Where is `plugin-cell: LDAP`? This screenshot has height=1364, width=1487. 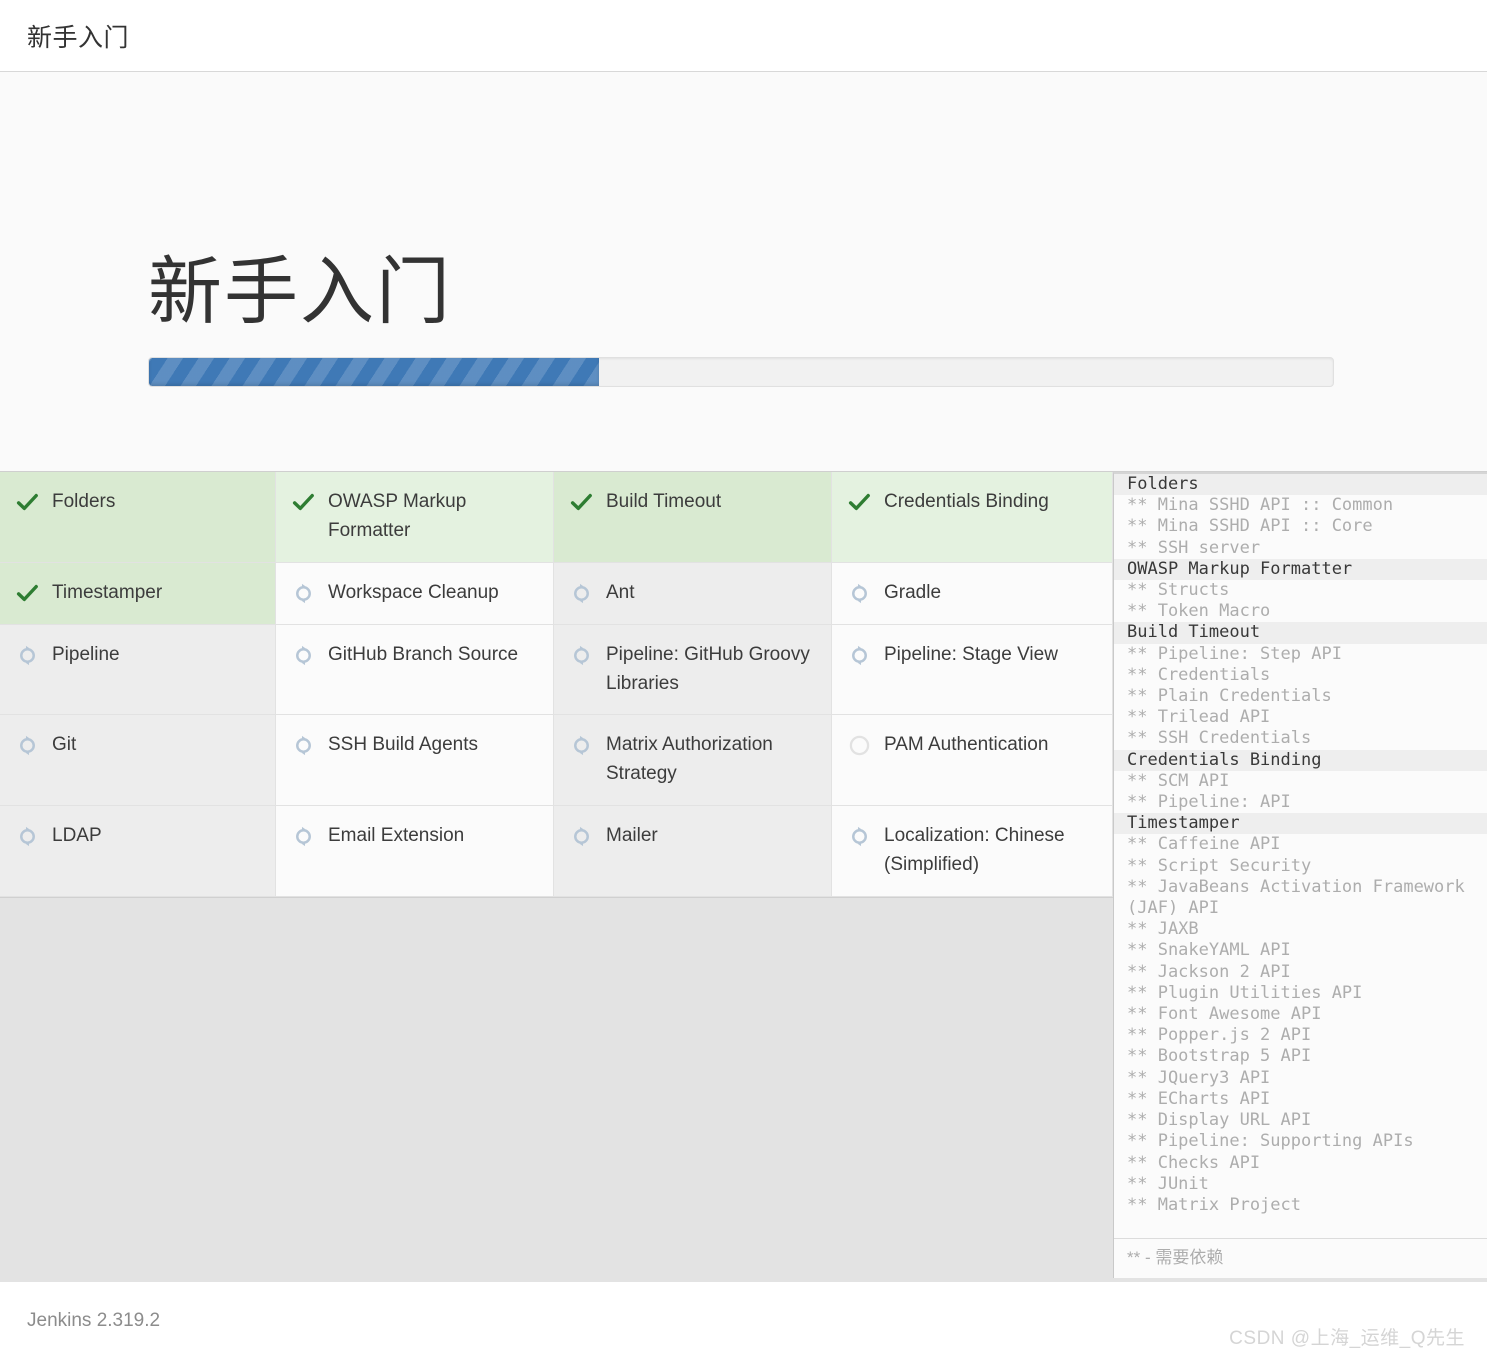 plugin-cell: LDAP is located at coordinates (138, 851).